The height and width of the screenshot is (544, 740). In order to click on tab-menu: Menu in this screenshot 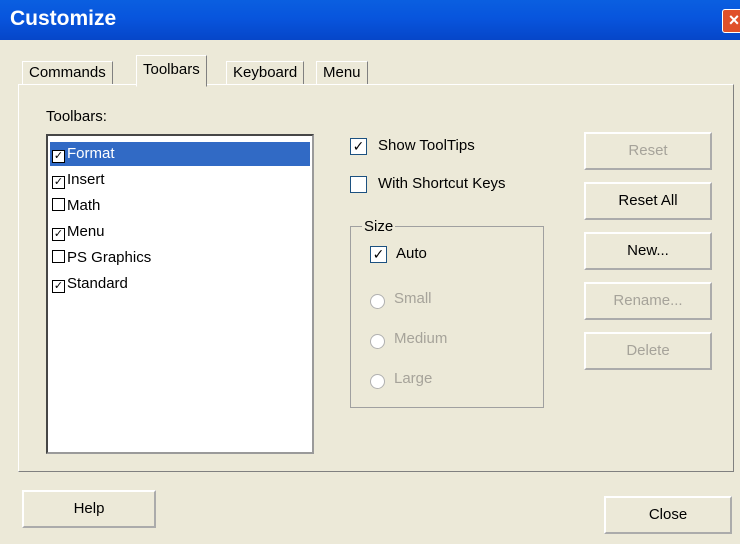, I will do `click(342, 72)`.